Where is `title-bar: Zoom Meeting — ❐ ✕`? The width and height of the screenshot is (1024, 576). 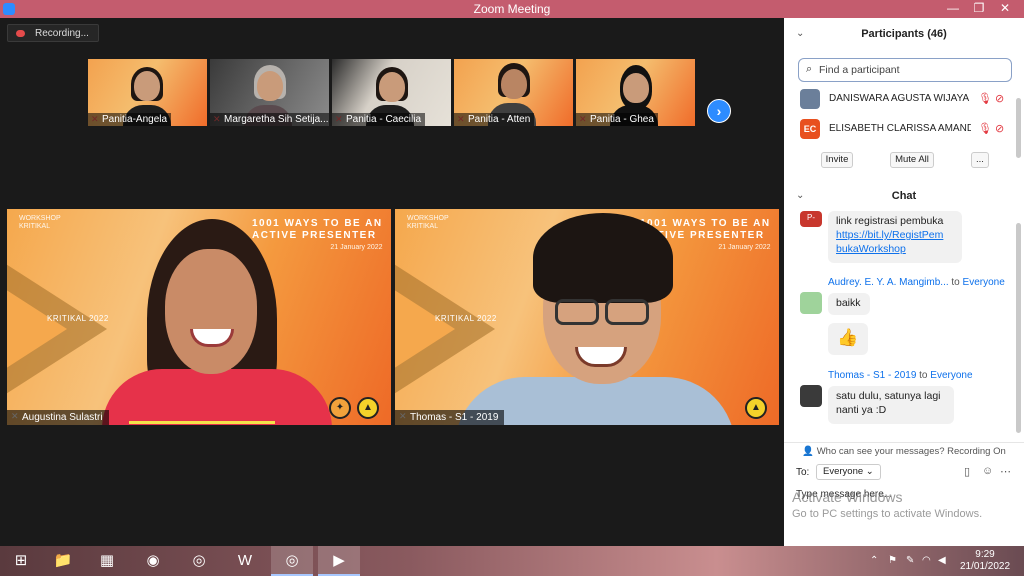
title-bar: Zoom Meeting — ❐ ✕ is located at coordinates (512, 9).